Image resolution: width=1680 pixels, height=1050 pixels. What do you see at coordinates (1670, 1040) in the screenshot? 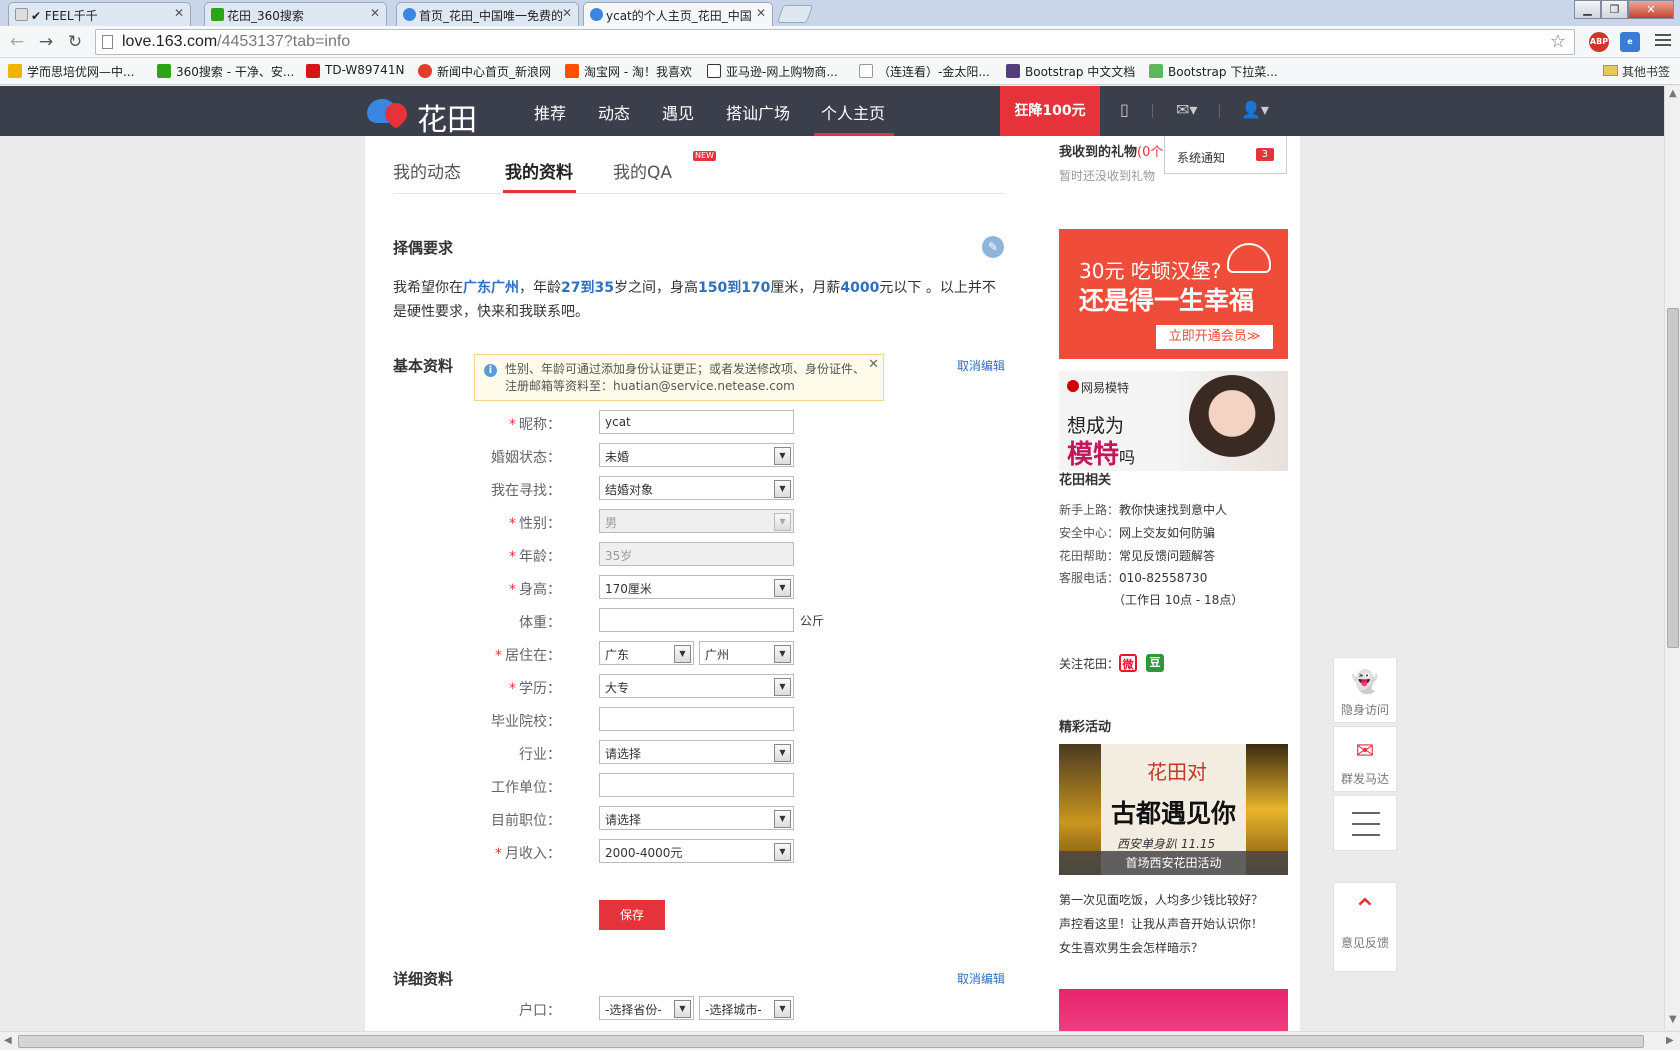
I see `scroll-right-icon: ▶` at bounding box center [1670, 1040].